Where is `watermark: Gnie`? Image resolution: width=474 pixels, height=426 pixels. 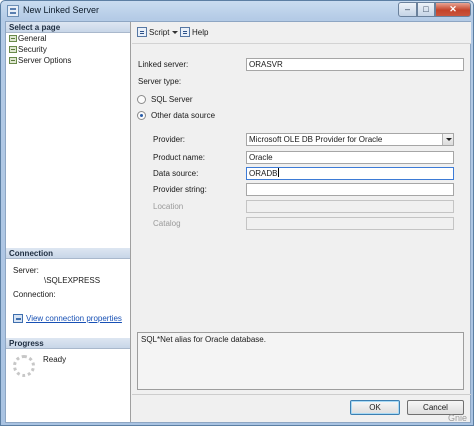
watermark: Gnie is located at coordinates (458, 418).